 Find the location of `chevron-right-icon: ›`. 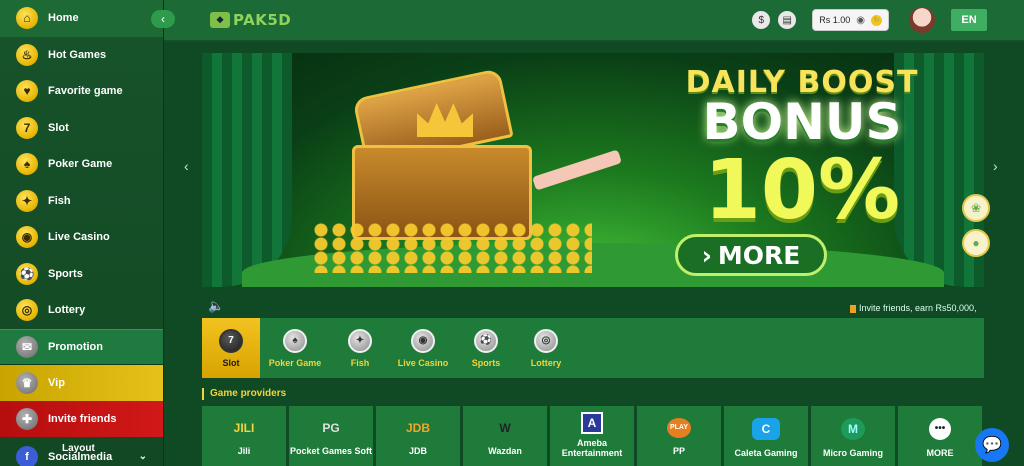

chevron-right-icon: › is located at coordinates (706, 255).